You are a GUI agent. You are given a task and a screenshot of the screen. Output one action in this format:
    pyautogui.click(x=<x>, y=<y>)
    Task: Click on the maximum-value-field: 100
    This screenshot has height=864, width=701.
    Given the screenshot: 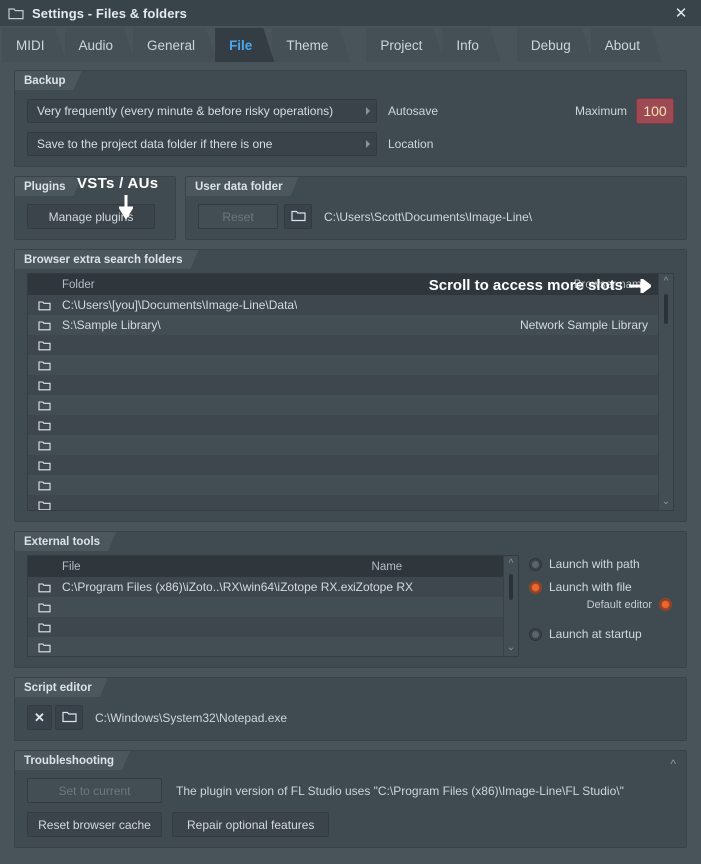 What is the action you would take?
    pyautogui.click(x=655, y=111)
    